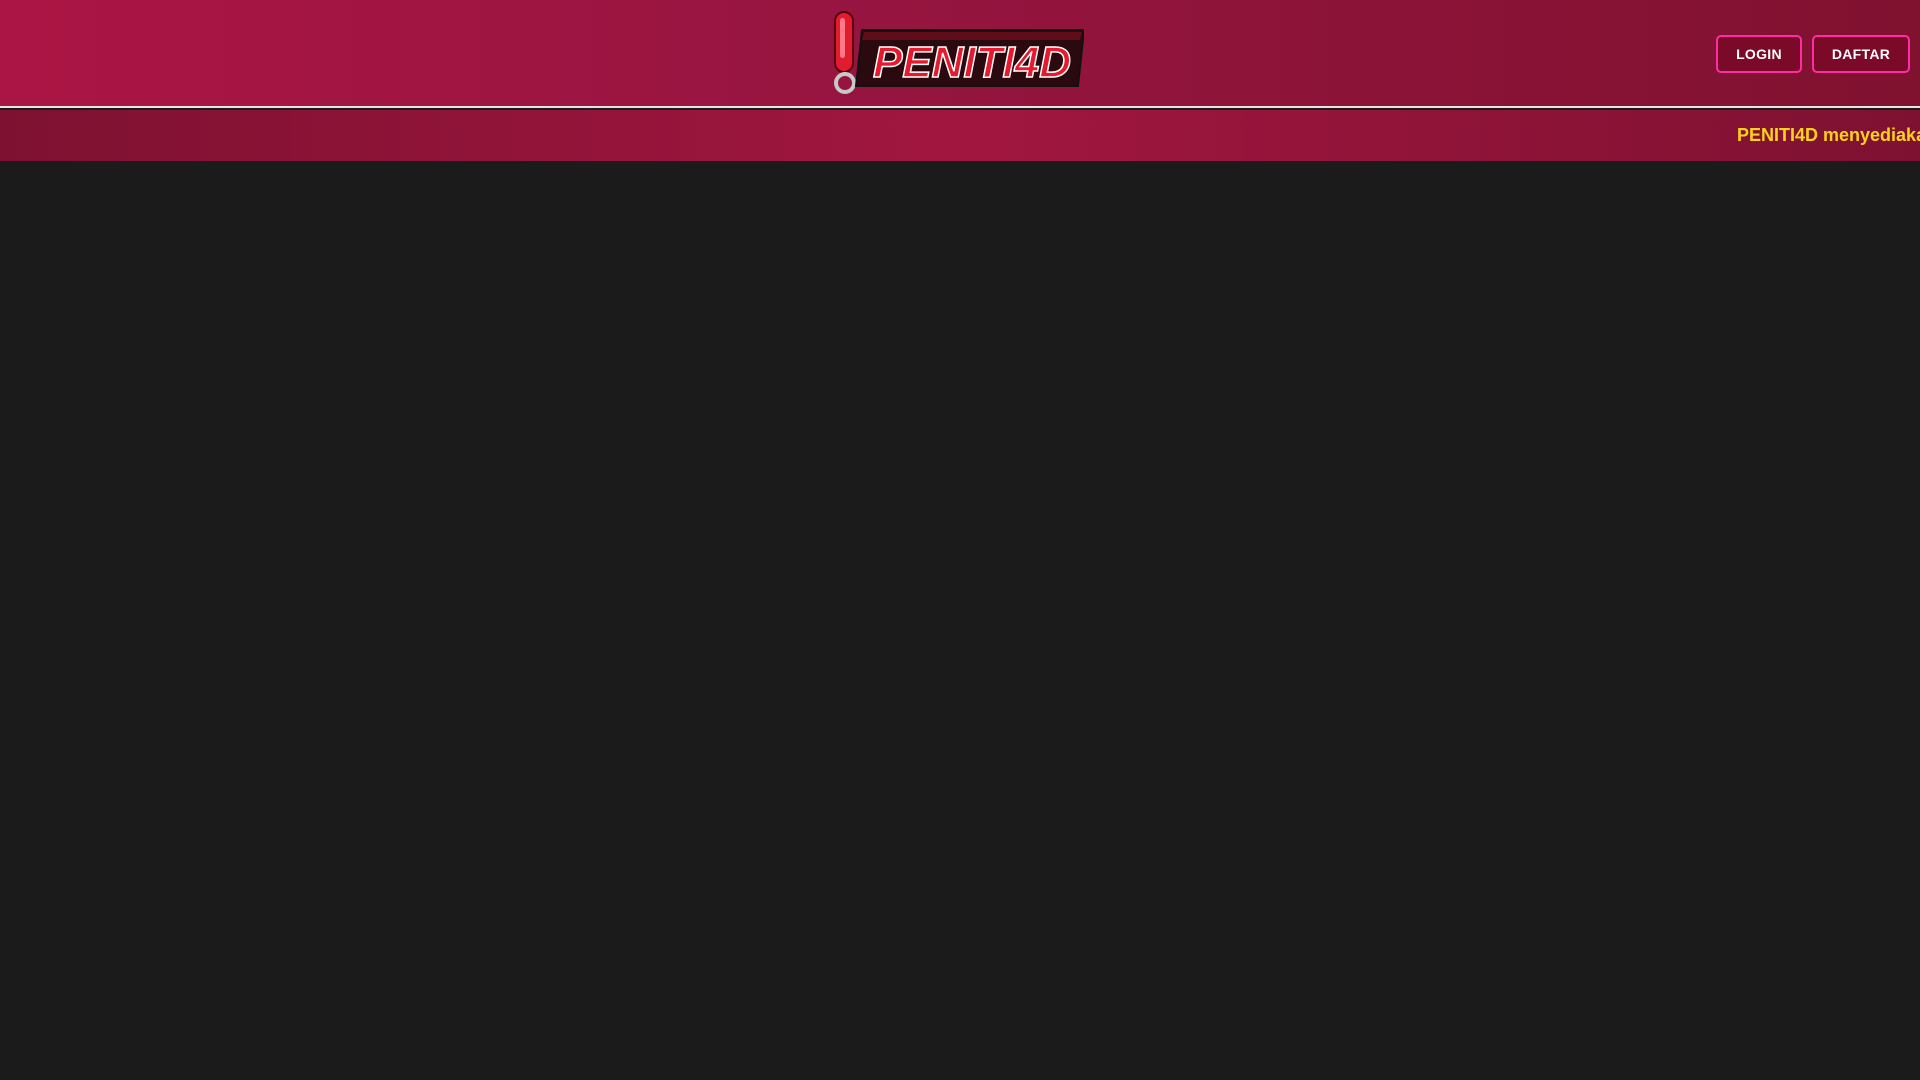 The width and height of the screenshot is (1920, 1080). I want to click on site-logo: PENITI4D, so click(958, 53).